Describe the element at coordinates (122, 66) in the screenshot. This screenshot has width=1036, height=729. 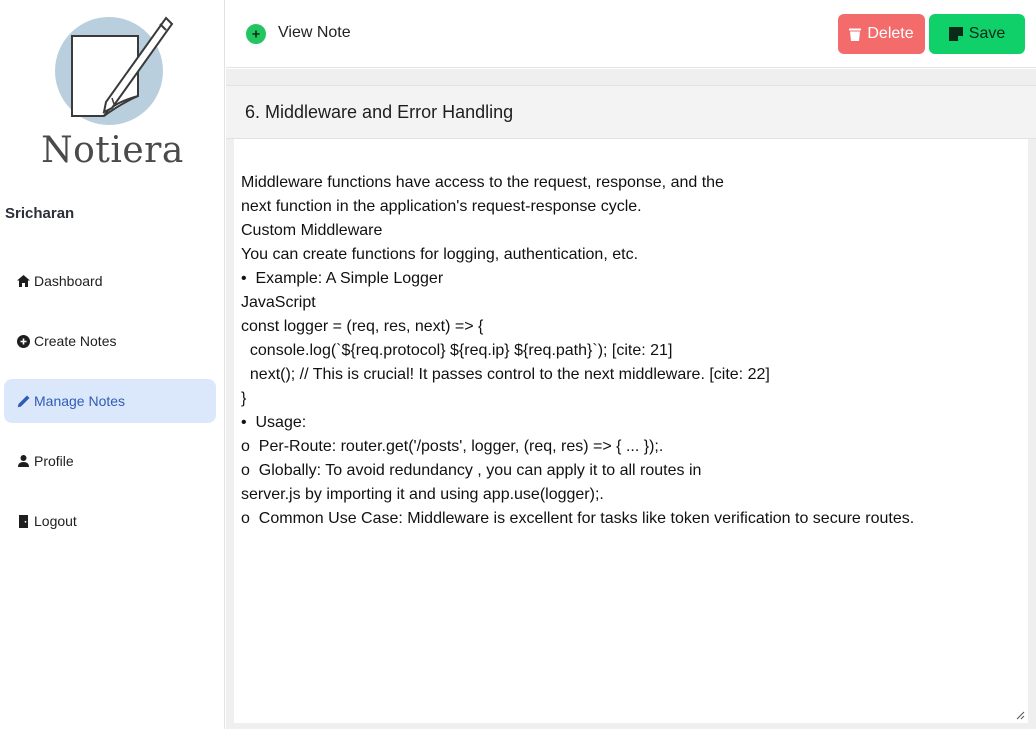
I see `note-pen-icon` at that location.